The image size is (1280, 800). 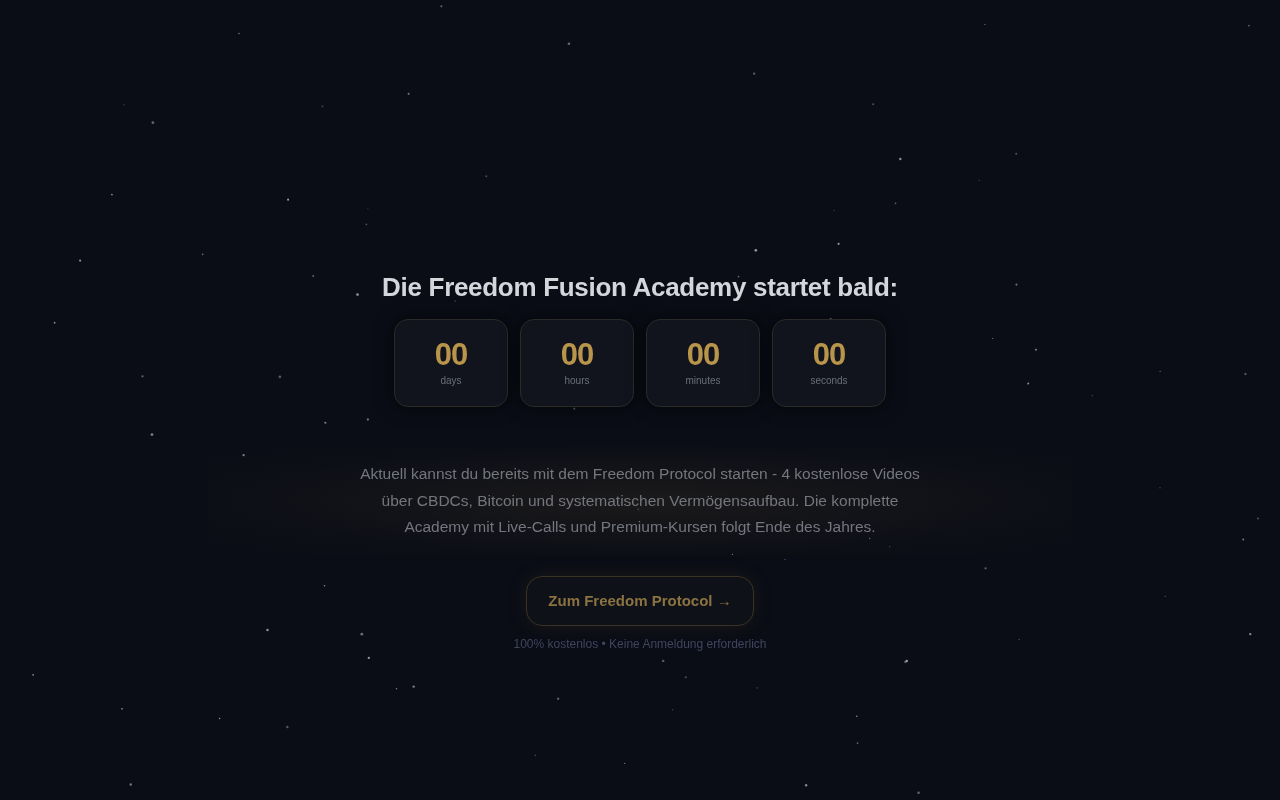 I want to click on heading: Die Freedom Fusion Academy startet bald:, so click(x=640, y=287).